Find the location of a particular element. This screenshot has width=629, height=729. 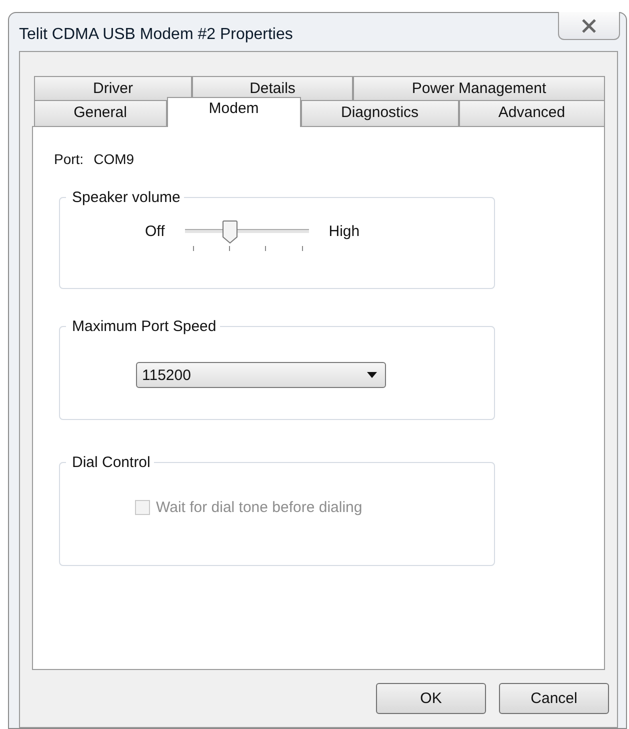

slider-thumb is located at coordinates (230, 232).